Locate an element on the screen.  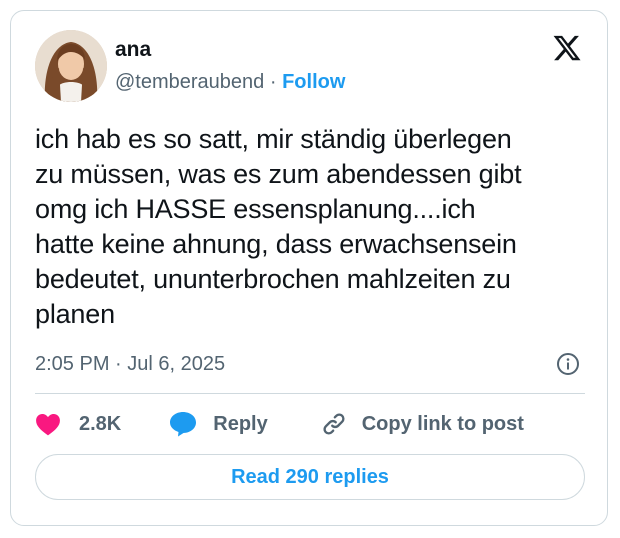
handle-row: @temberaubend · Follow is located at coordinates (230, 82).